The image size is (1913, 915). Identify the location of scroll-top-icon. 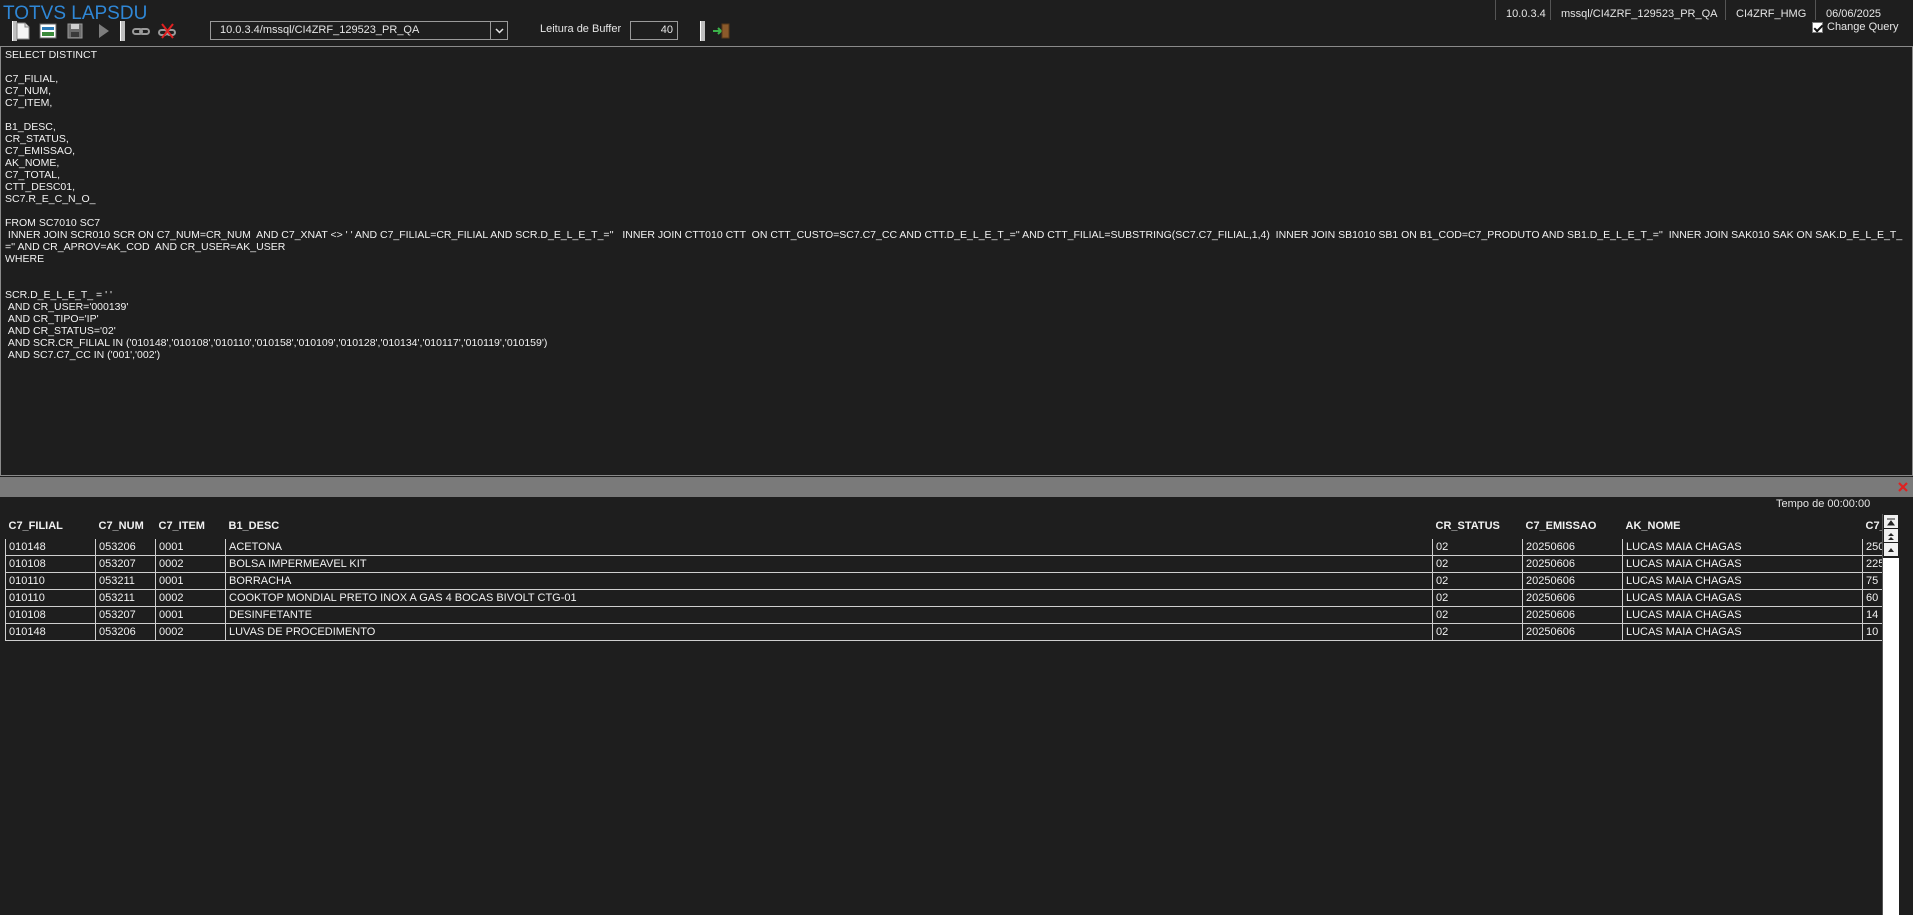
(1891, 521).